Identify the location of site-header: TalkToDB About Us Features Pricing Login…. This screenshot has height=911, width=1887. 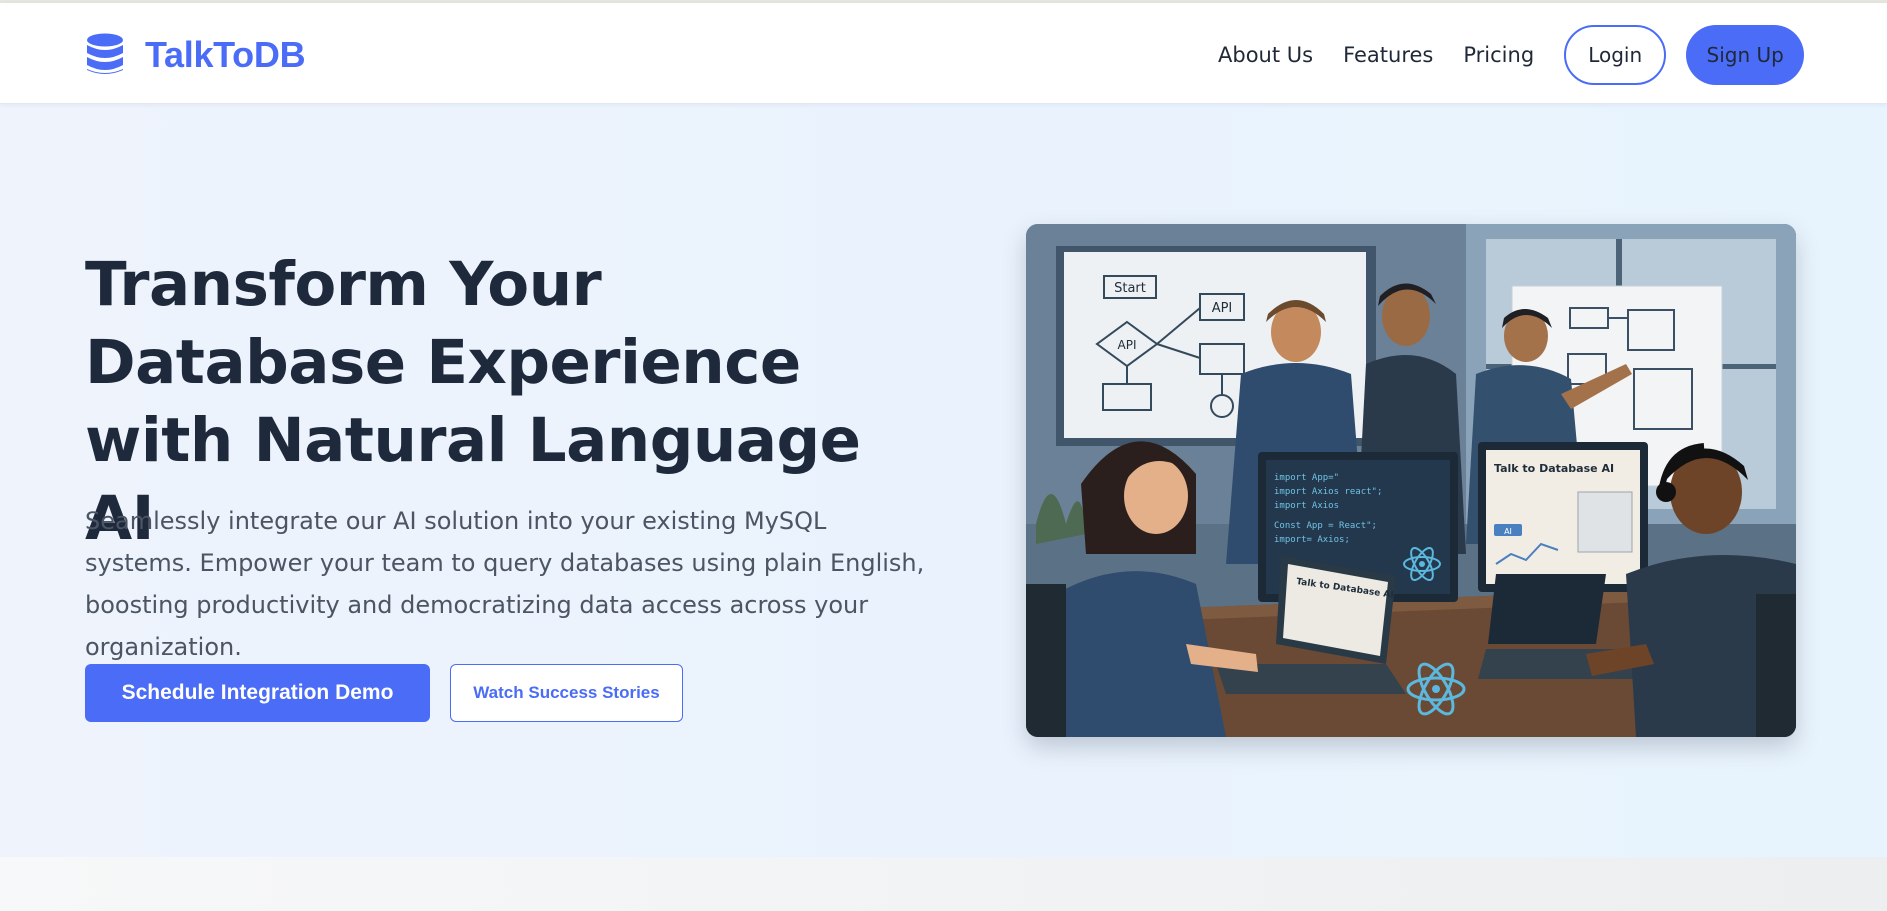
(943, 53).